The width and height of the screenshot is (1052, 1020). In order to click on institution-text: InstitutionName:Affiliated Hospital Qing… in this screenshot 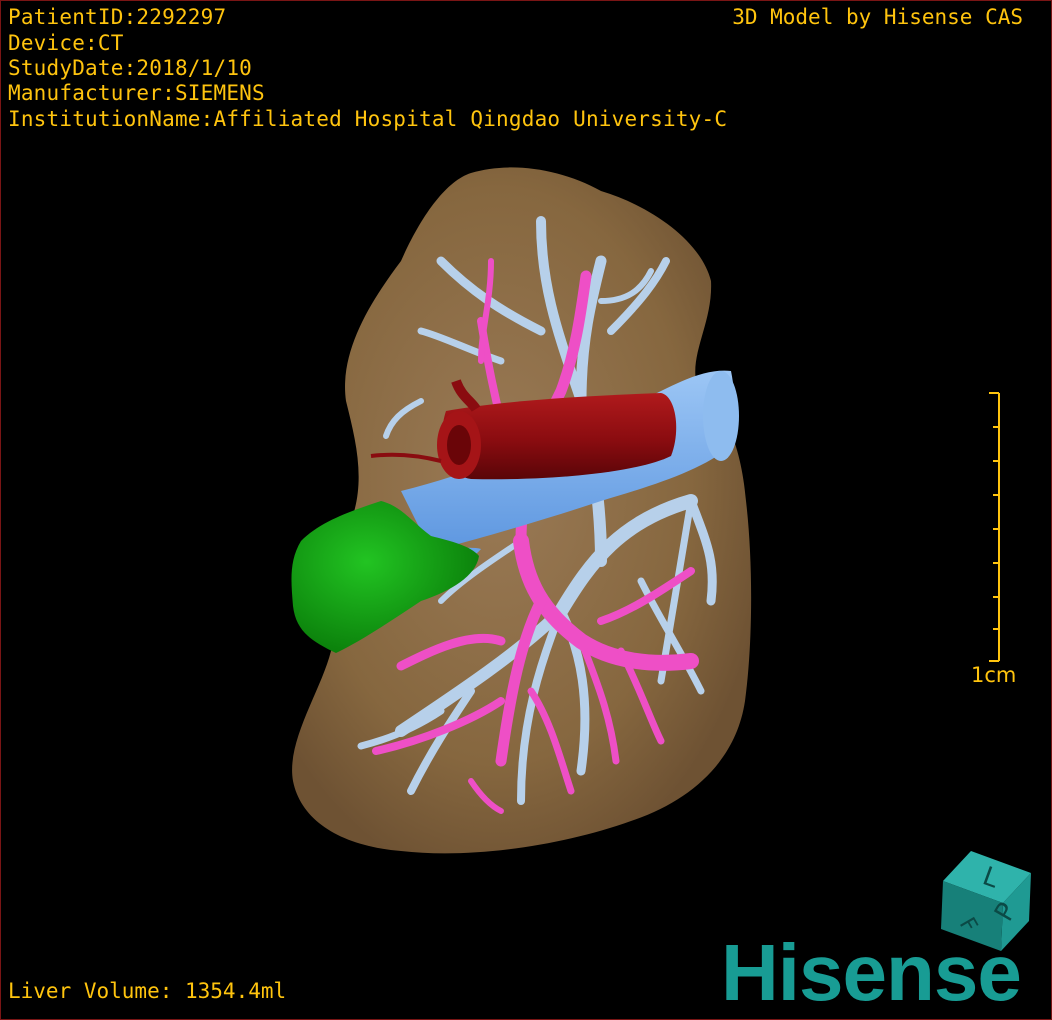, I will do `click(368, 119)`.